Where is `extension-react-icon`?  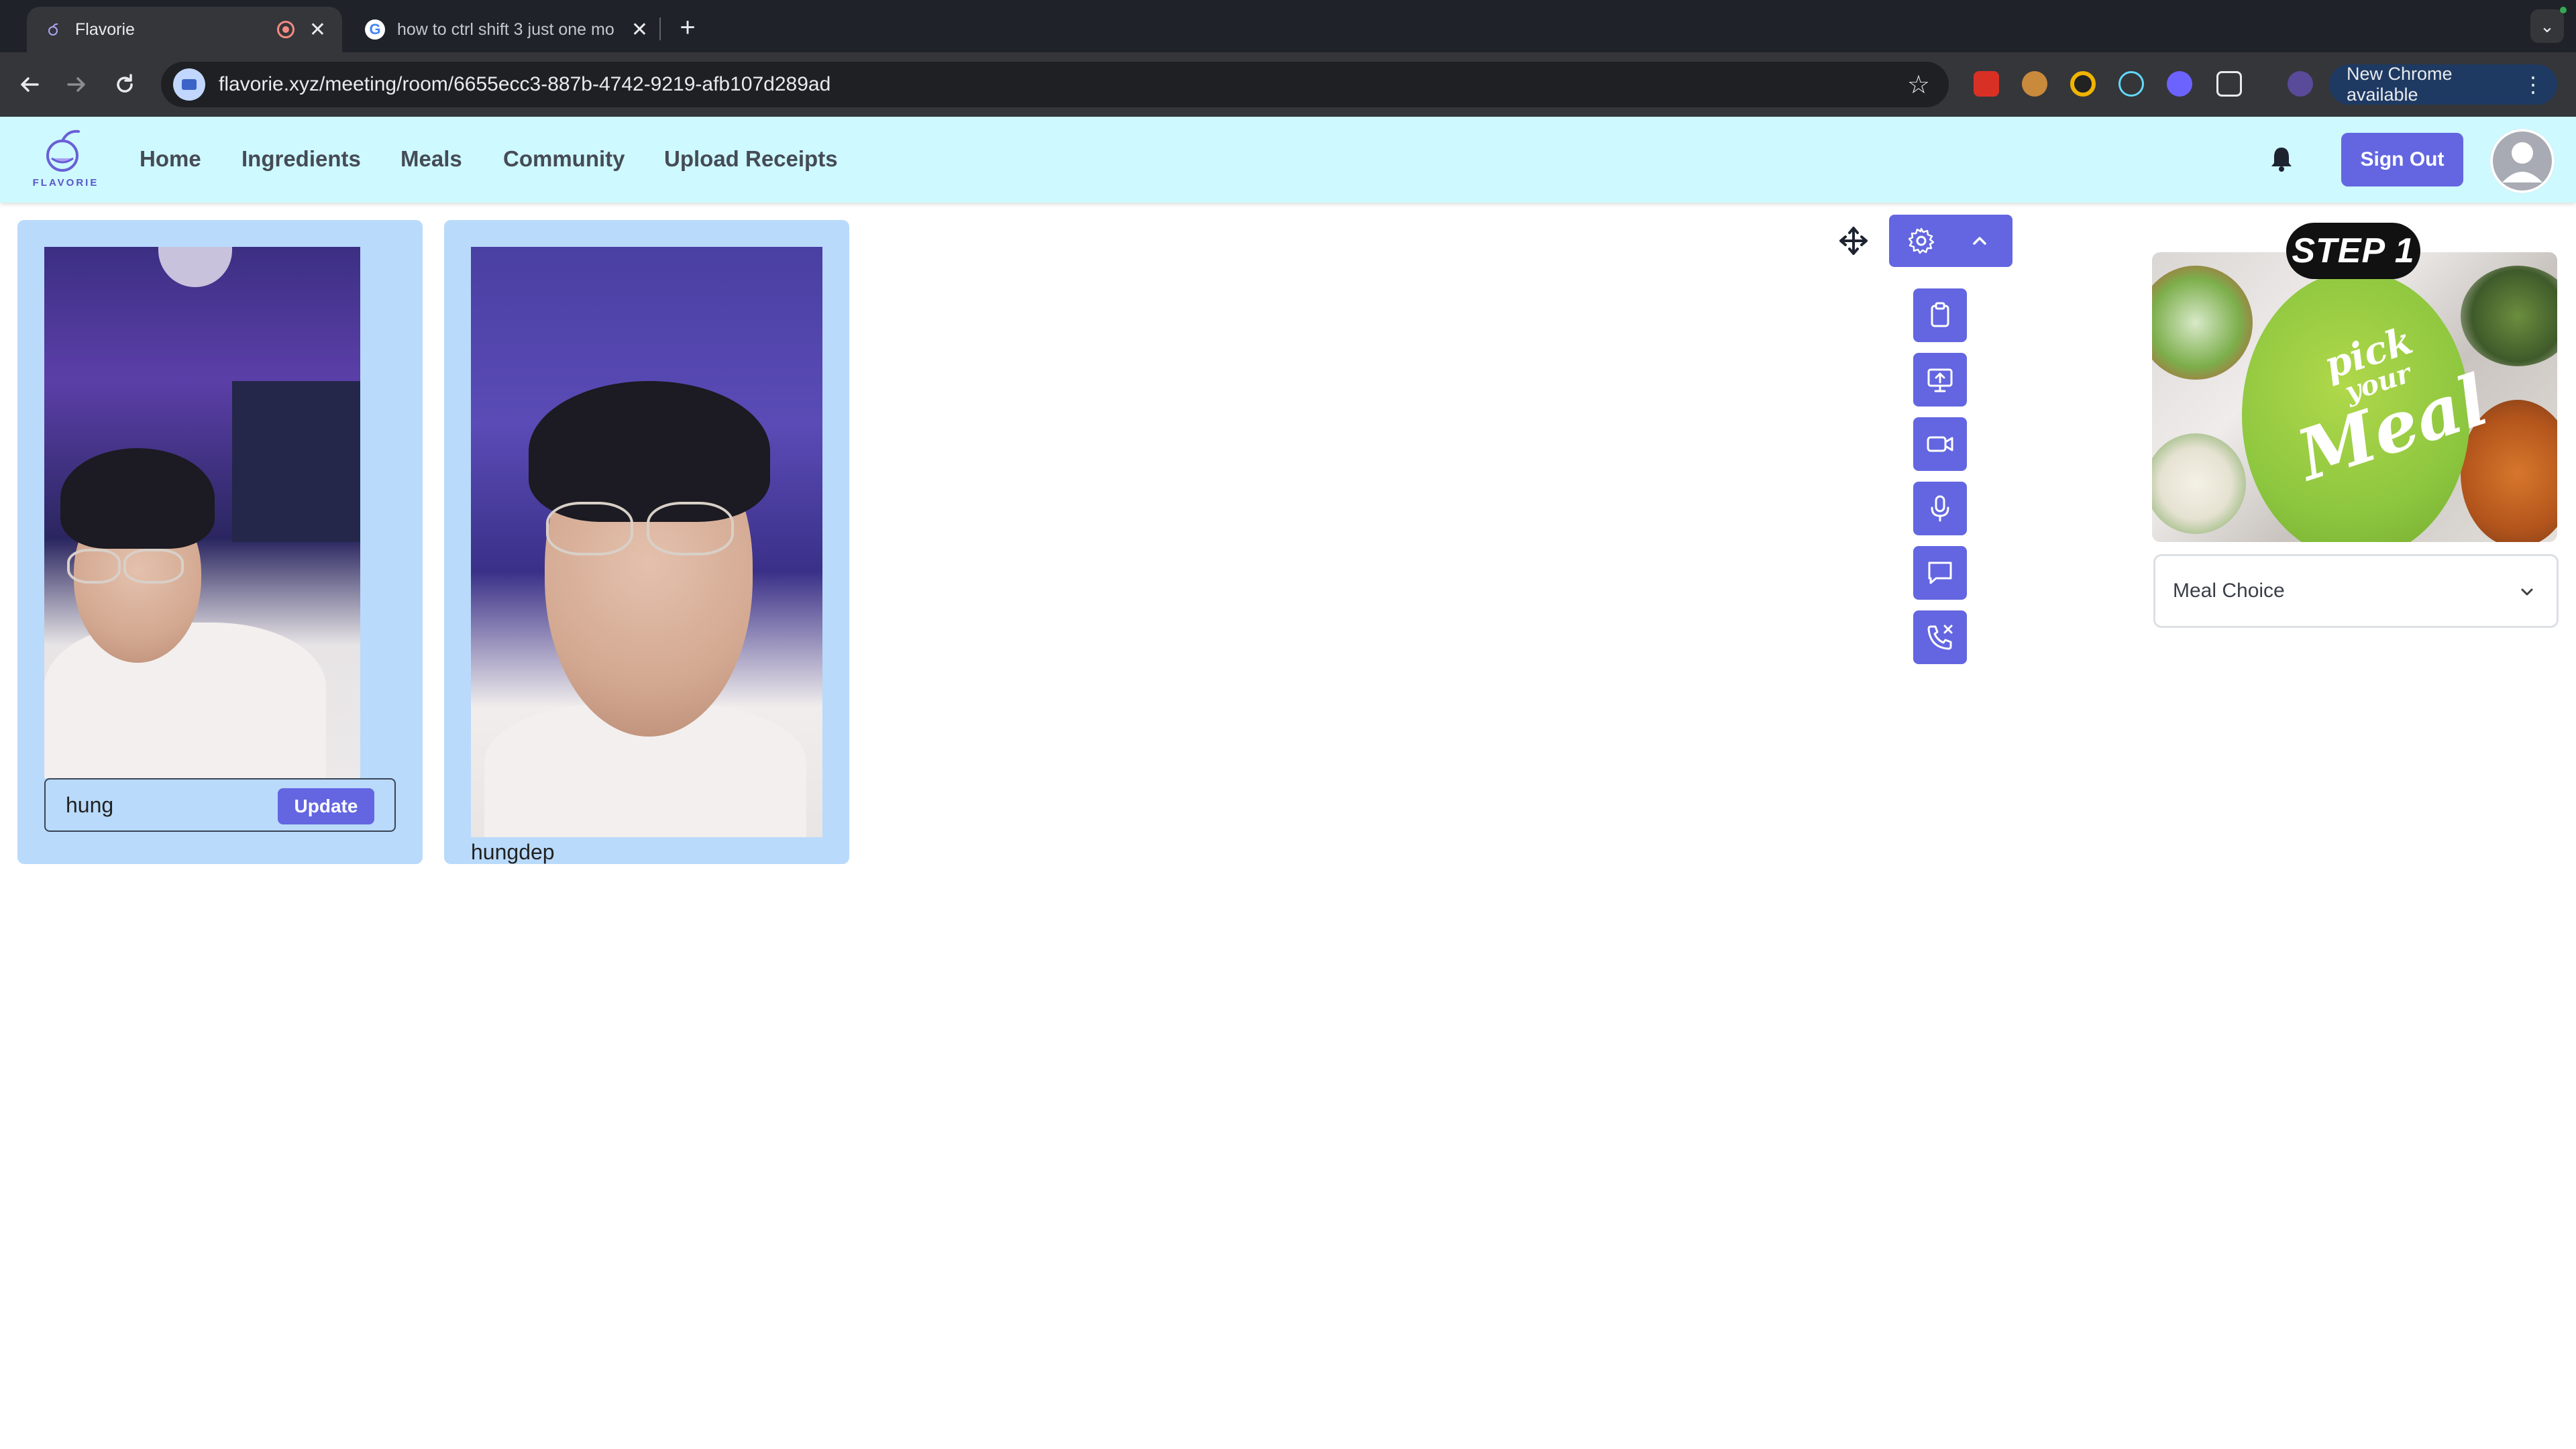 extension-react-icon is located at coordinates (2131, 84).